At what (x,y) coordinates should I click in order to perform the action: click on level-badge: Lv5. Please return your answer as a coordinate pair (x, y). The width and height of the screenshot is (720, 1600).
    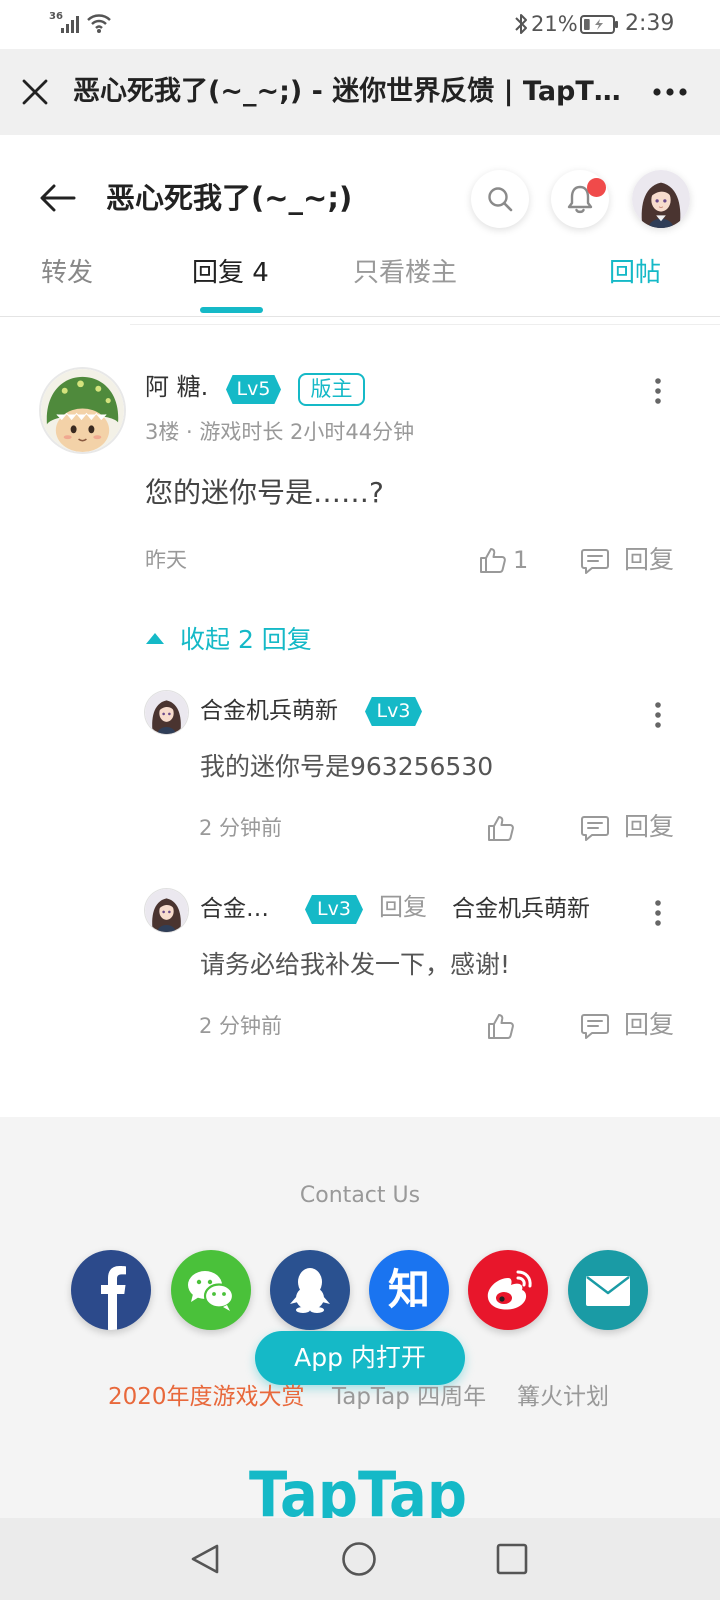
    Looking at the image, I should click on (253, 389).